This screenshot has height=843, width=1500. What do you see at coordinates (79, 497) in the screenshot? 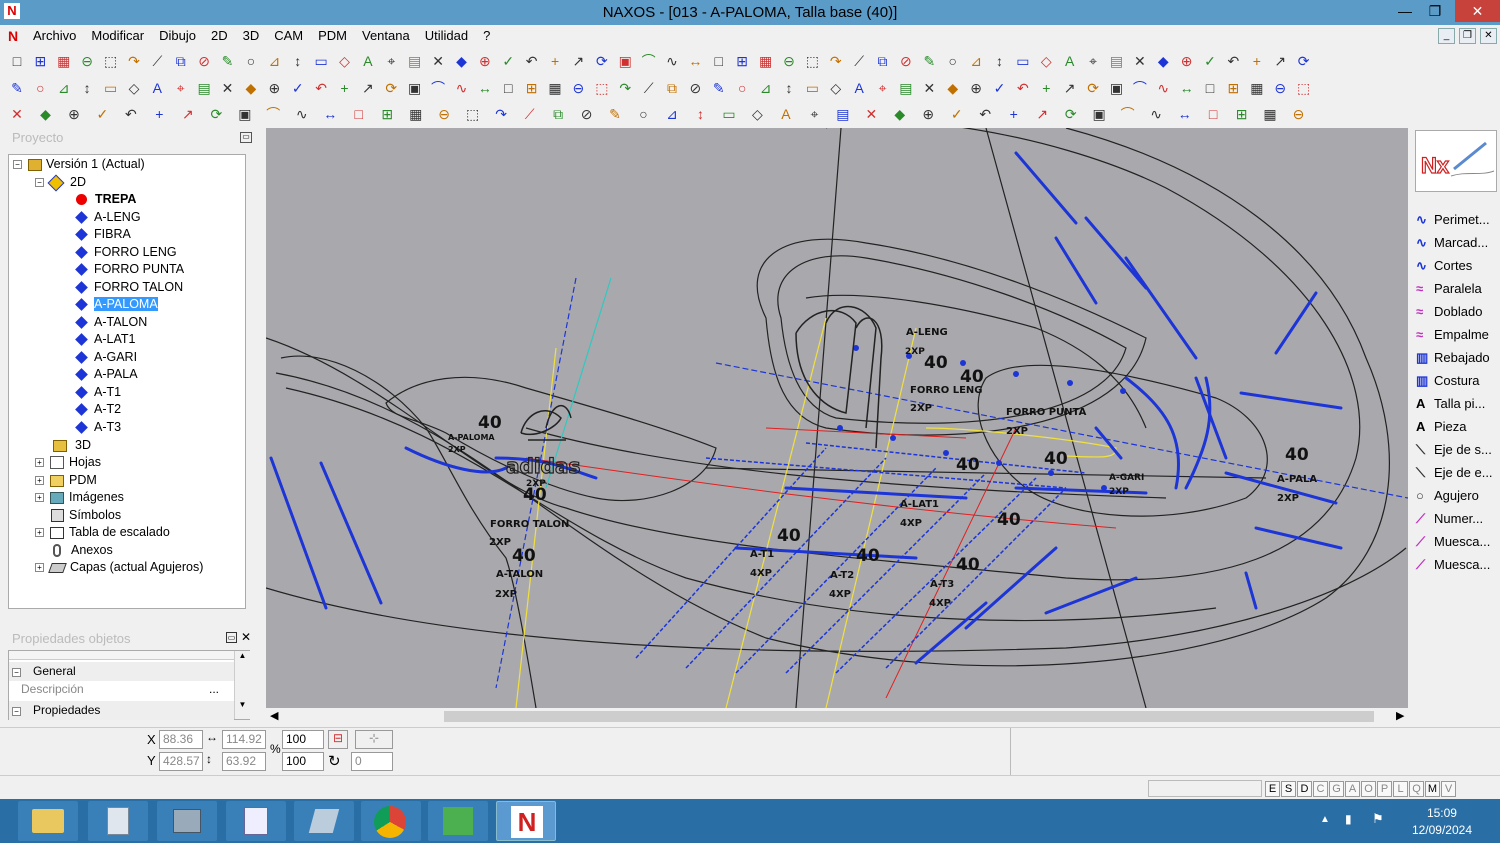
I see `tree-node-imagenes: + Imágenes` at bounding box center [79, 497].